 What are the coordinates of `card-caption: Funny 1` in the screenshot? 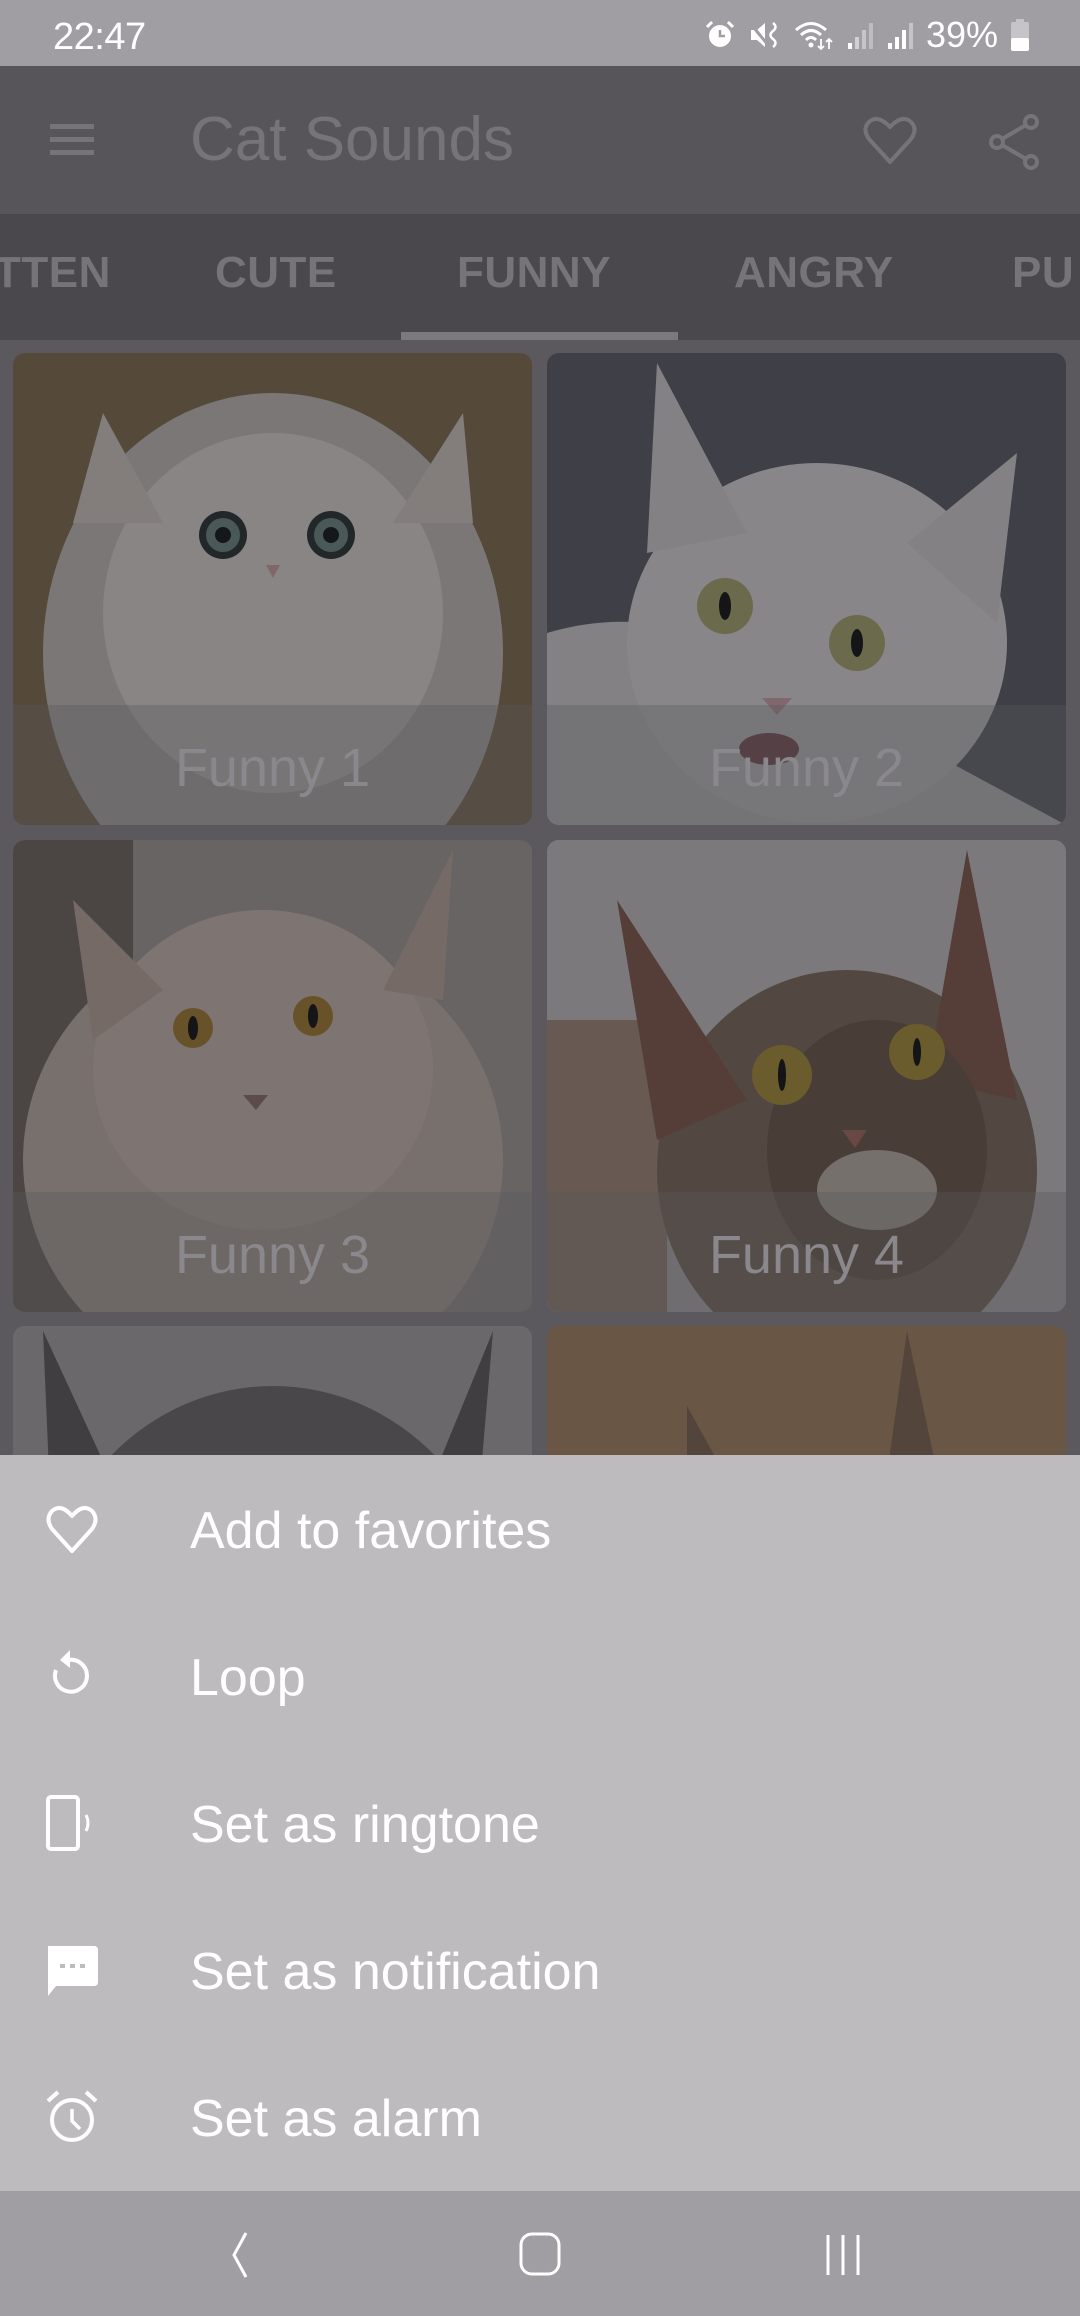 It's located at (272, 768).